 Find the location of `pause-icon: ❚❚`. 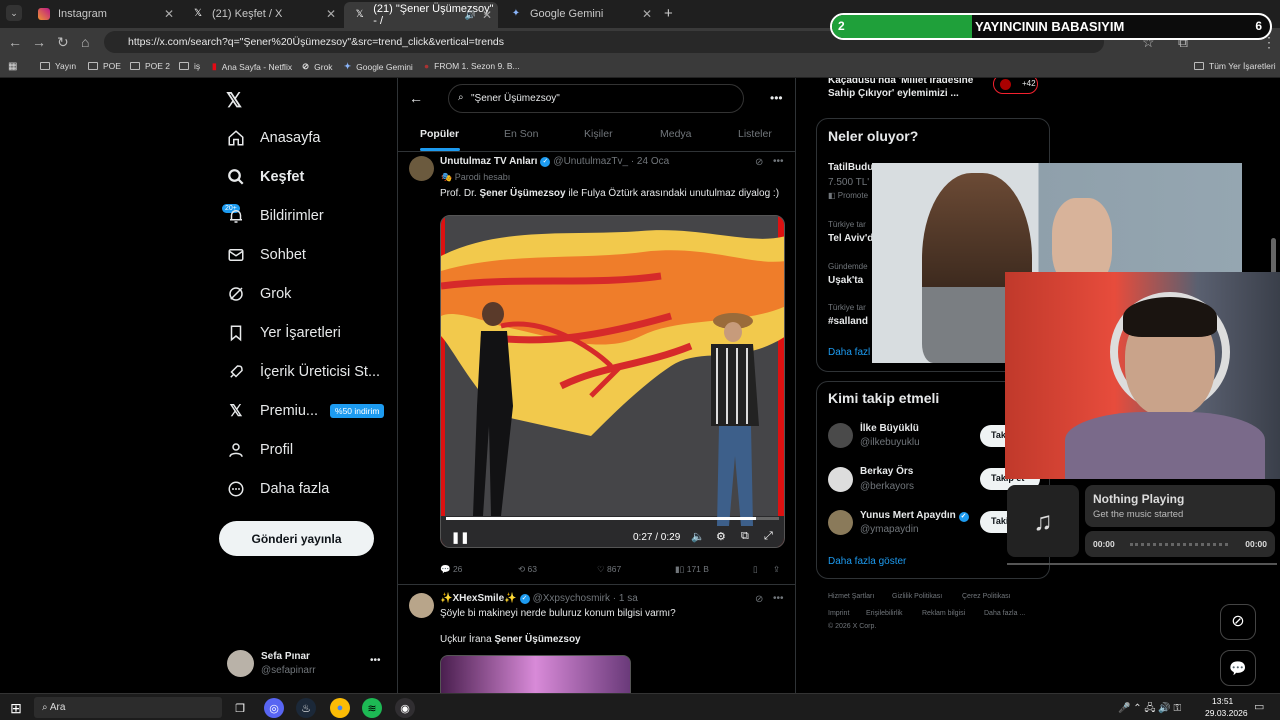

pause-icon: ❚❚ is located at coordinates (460, 537).